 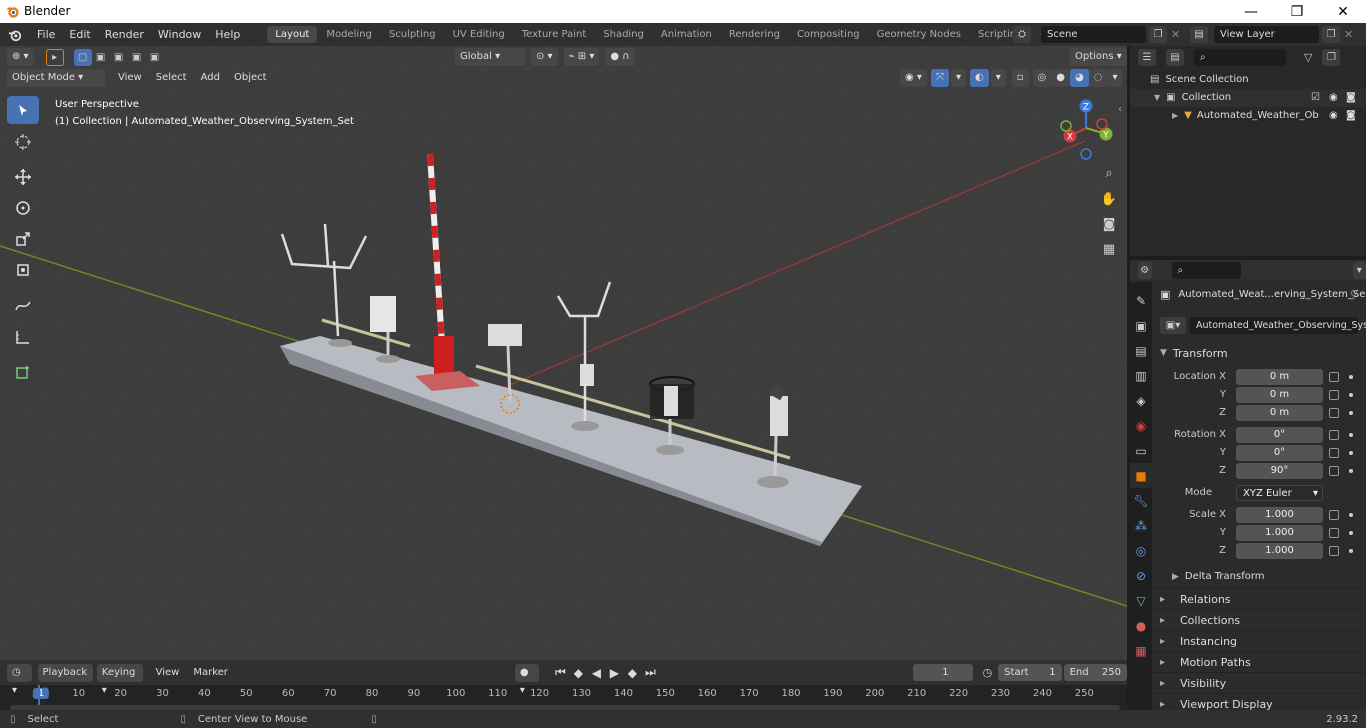 I want to click on object-tab-icon: ■, so click(x=1141, y=475).